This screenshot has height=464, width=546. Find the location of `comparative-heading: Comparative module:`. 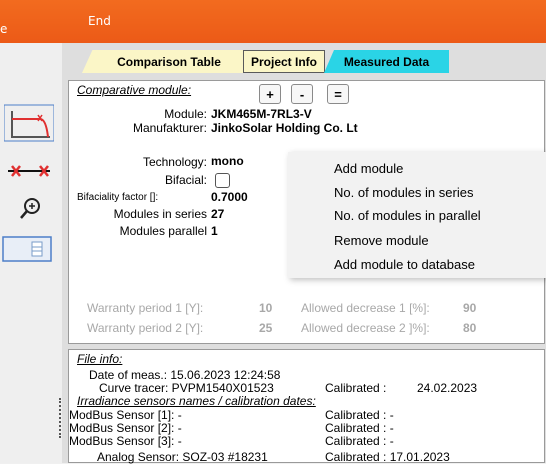

comparative-heading: Comparative module: is located at coordinates (134, 90).